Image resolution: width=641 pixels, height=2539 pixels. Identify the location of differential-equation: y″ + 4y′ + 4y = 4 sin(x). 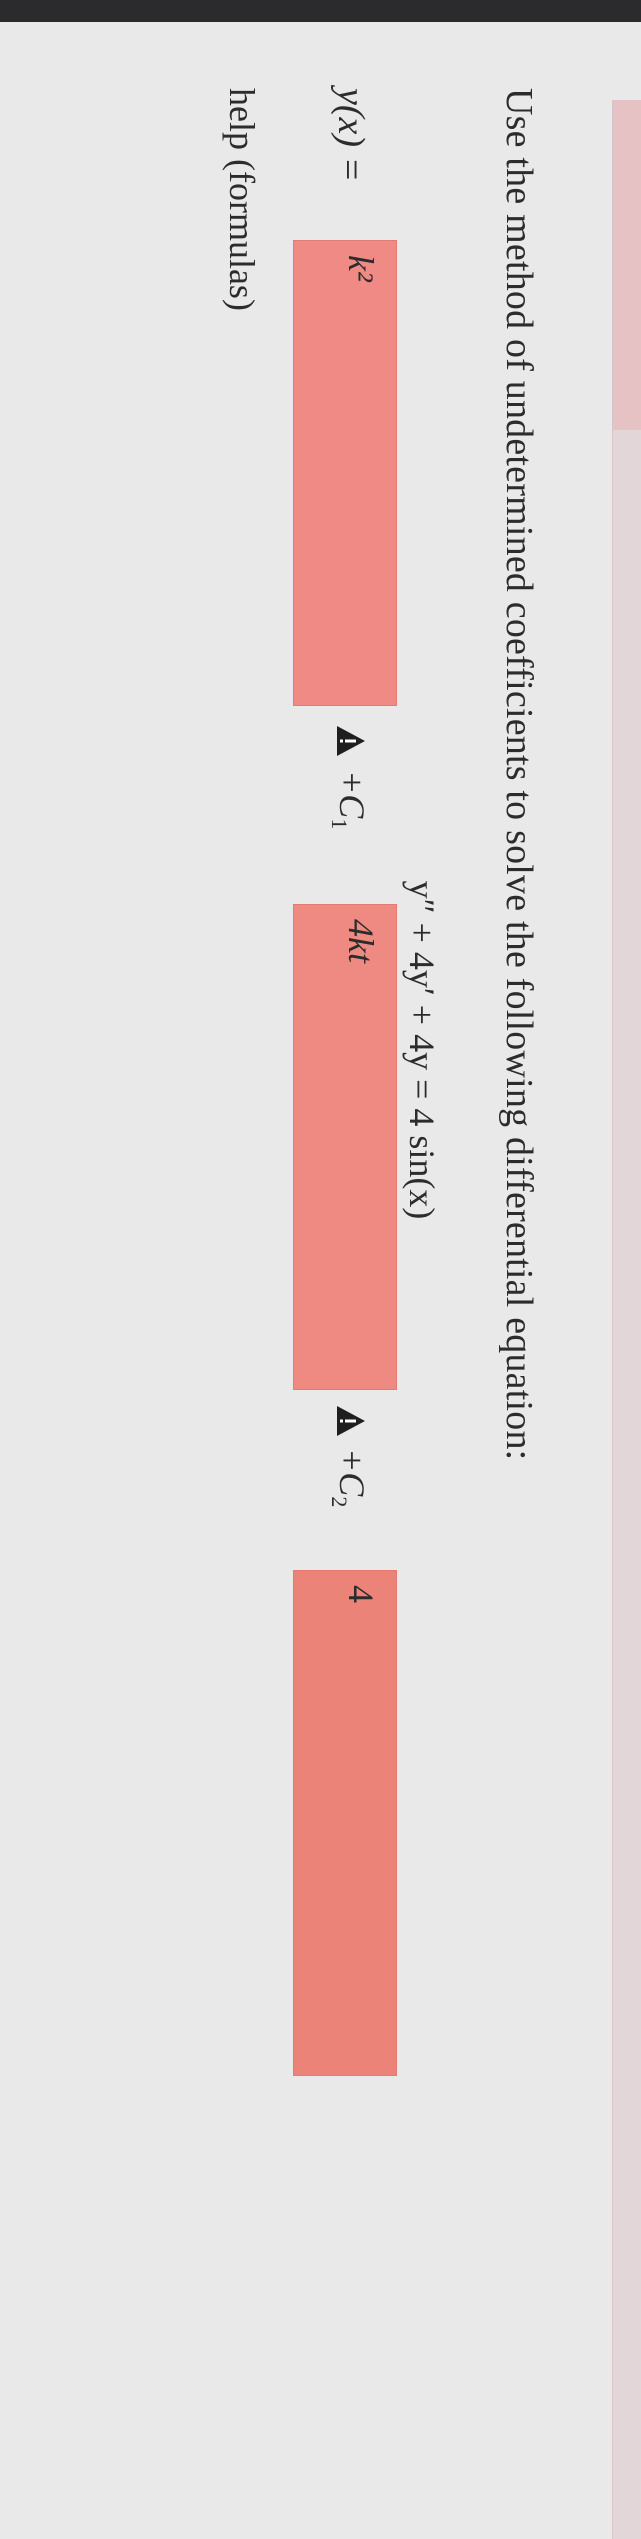
(422, 1050).